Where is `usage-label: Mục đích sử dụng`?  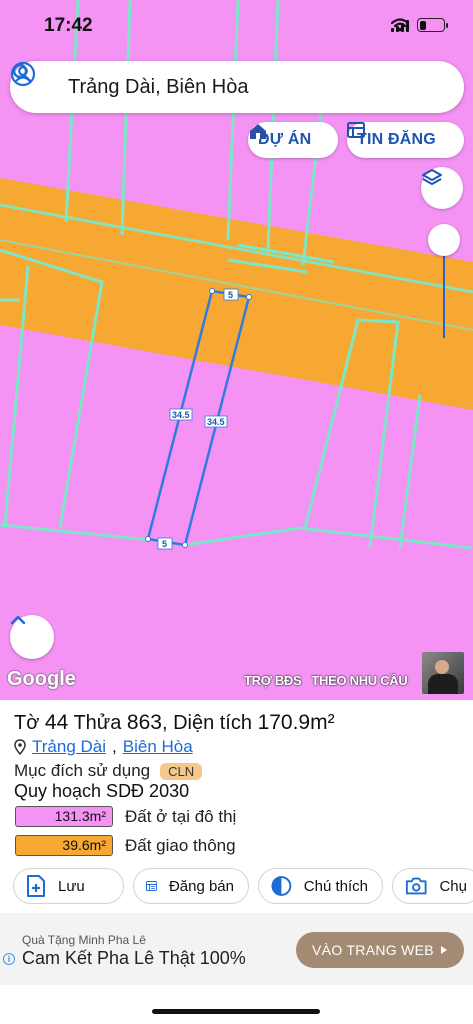
usage-label: Mục đích sử dụng is located at coordinates (82, 770).